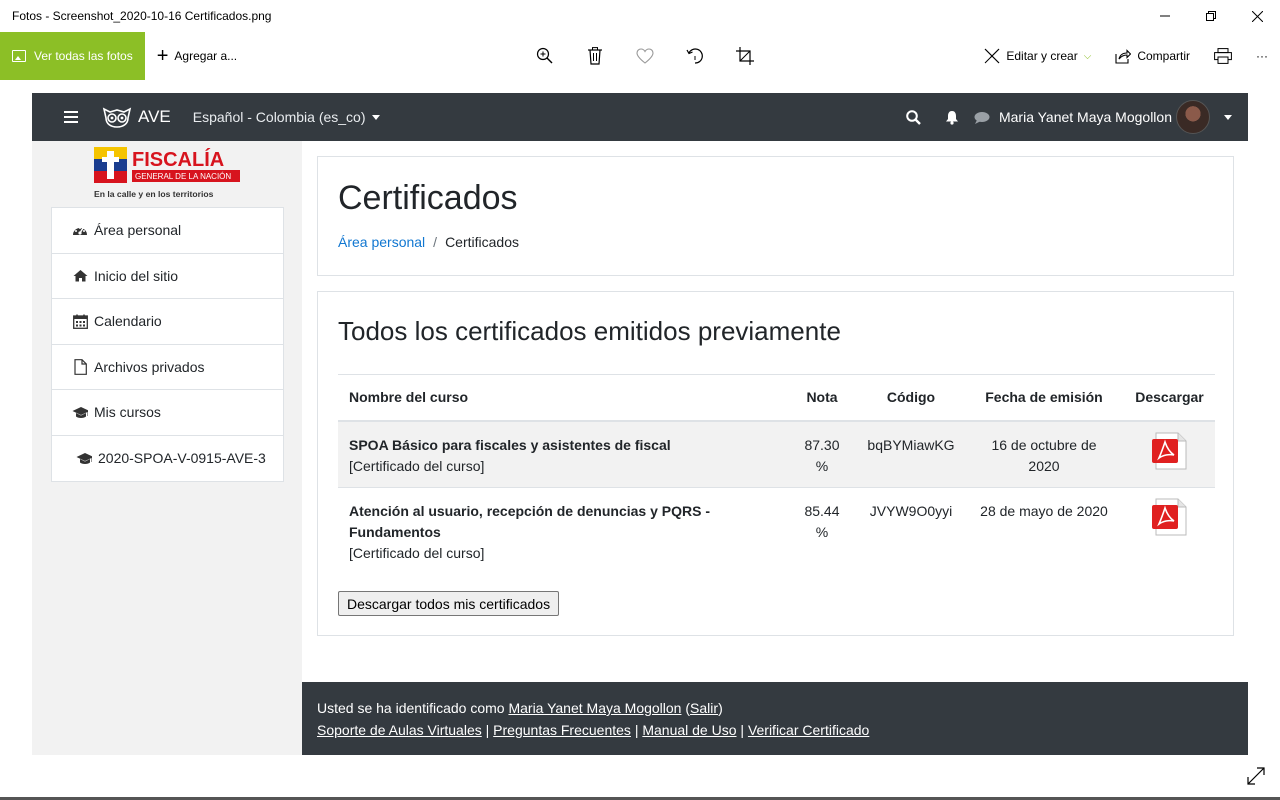 This screenshot has width=1280, height=800. I want to click on trash-icon, so click(595, 56).